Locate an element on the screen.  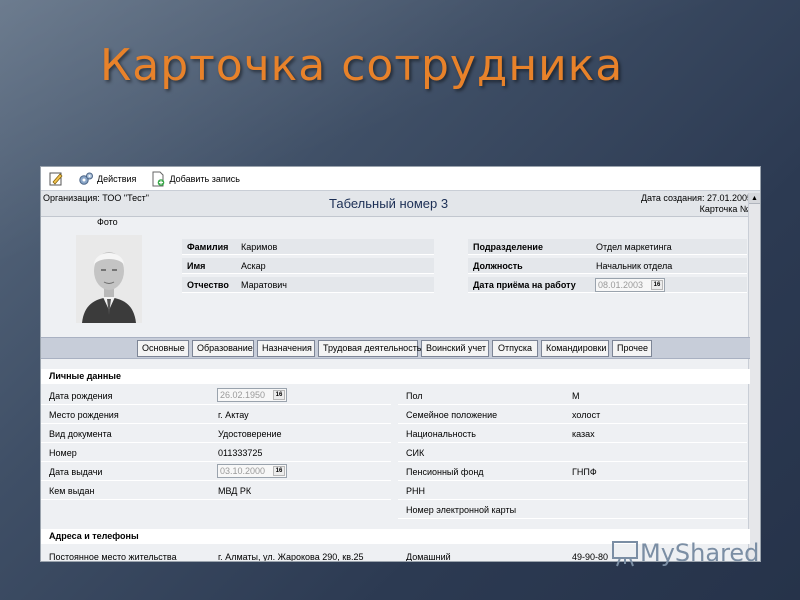
patronymic-label: Отчество is located at coordinates (208, 285).